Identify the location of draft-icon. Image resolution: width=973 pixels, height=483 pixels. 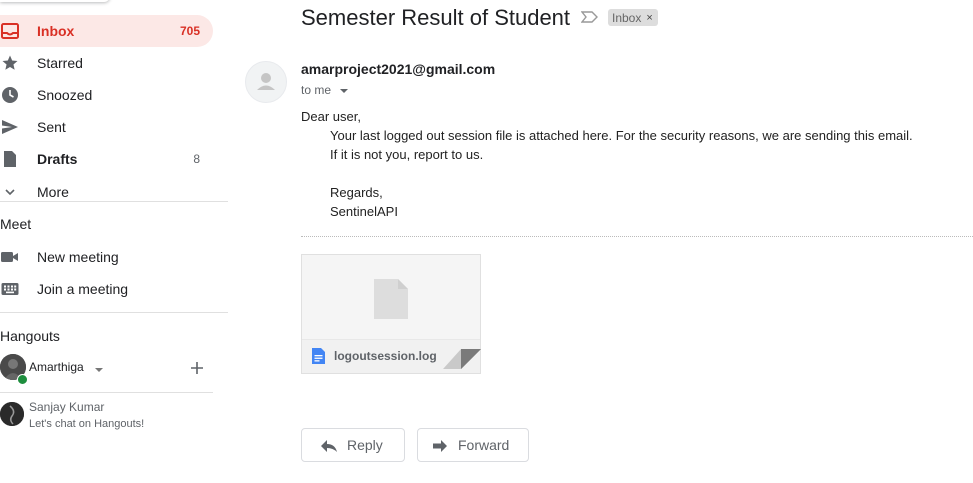
(10, 159).